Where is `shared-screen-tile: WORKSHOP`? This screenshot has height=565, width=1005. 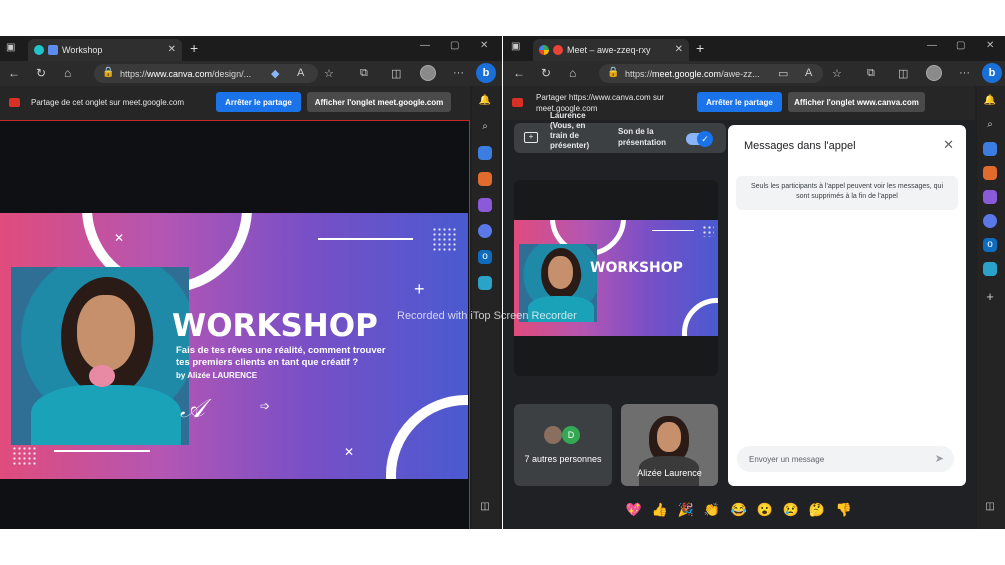
shared-screen-tile: WORKSHOP is located at coordinates (616, 278).